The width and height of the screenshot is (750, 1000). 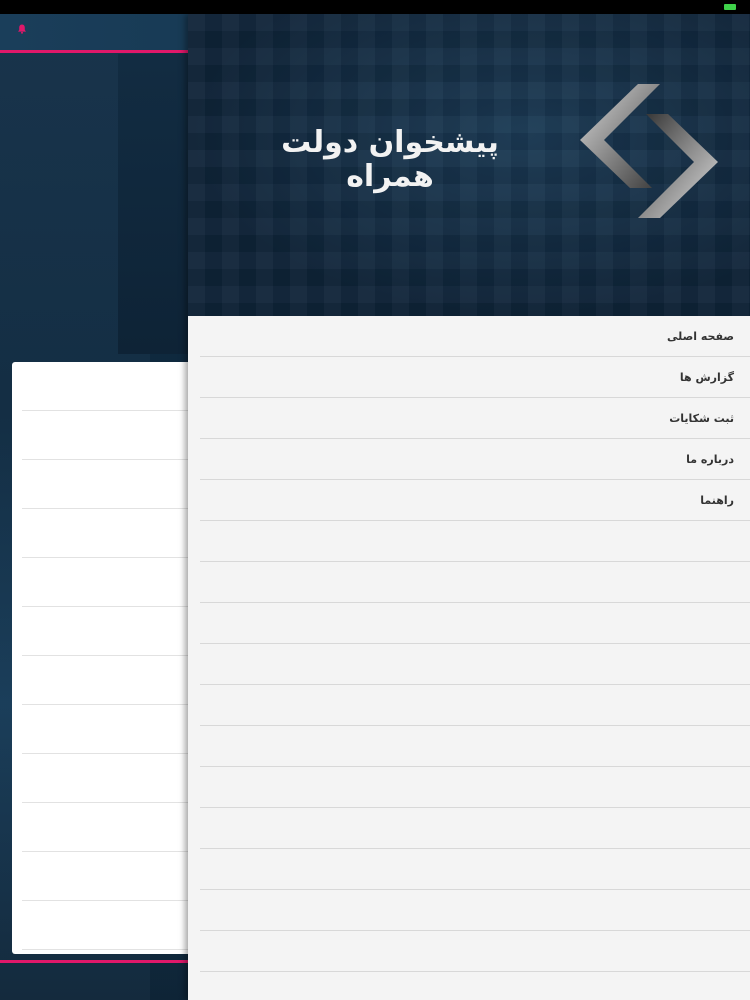 I want to click on background-panel, so click(x=158, y=204).